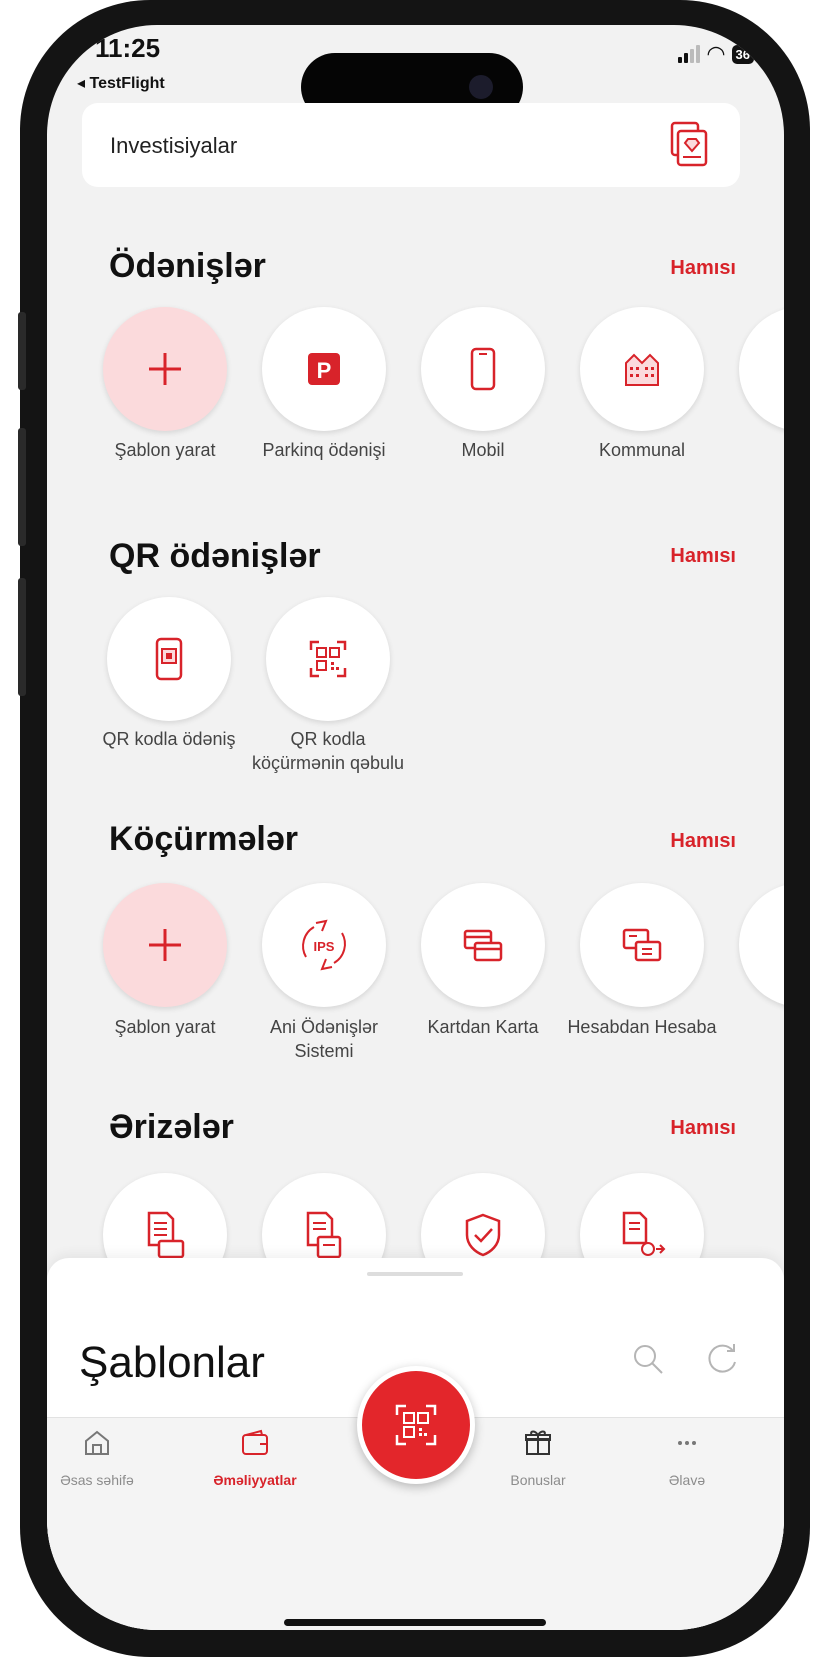  What do you see at coordinates (22, 487) in the screenshot?
I see `volume-up-button` at bounding box center [22, 487].